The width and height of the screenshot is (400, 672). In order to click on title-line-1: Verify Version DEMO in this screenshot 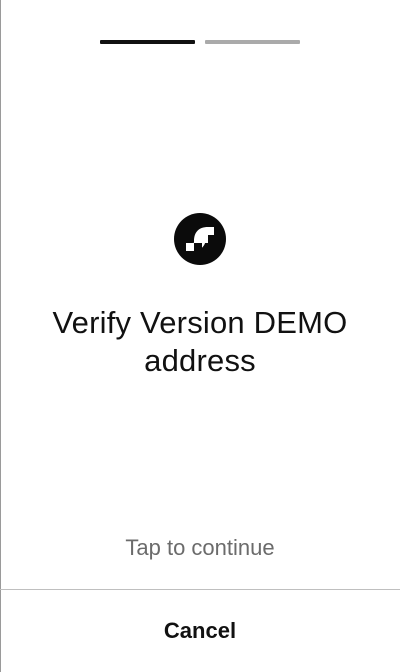, I will do `click(200, 322)`.